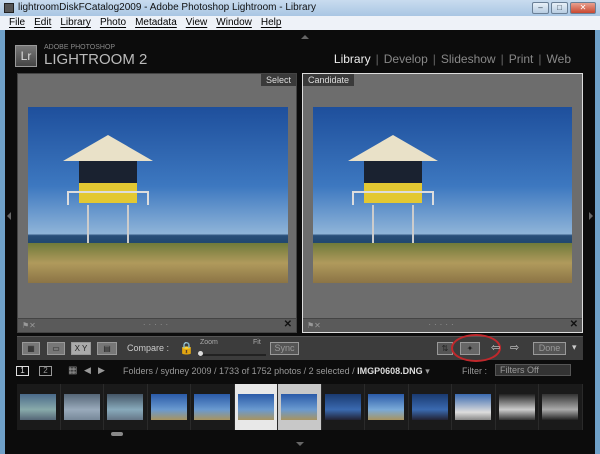 This screenshot has height=454, width=600. Describe the element at coordinates (75, 23) in the screenshot. I see `menu-library: Library` at that location.